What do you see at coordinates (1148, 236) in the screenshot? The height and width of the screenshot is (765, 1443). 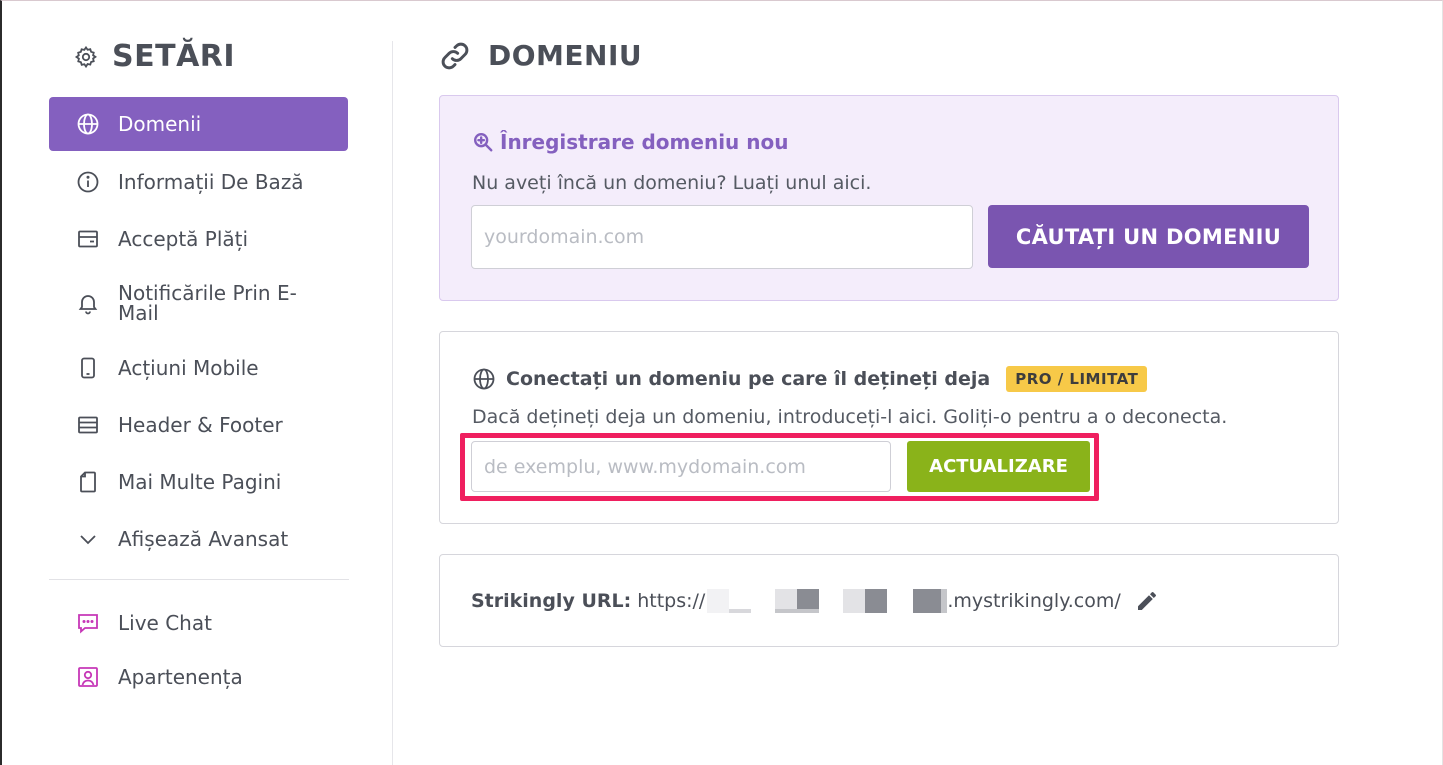 I see `search-domain-button: CĂUTAȚI UN DOMENIU` at bounding box center [1148, 236].